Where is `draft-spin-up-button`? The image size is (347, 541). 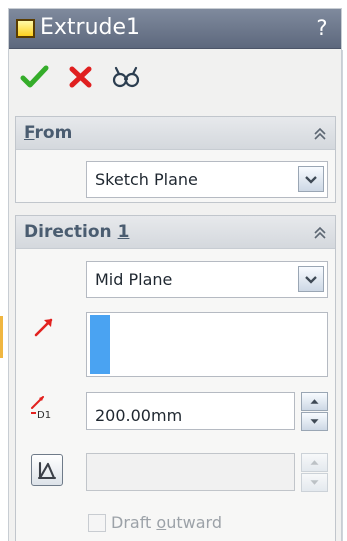 draft-spin-up-button is located at coordinates (314, 462).